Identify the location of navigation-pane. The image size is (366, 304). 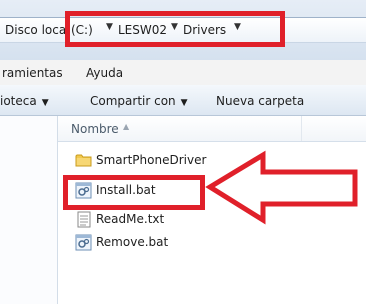
(29, 210).